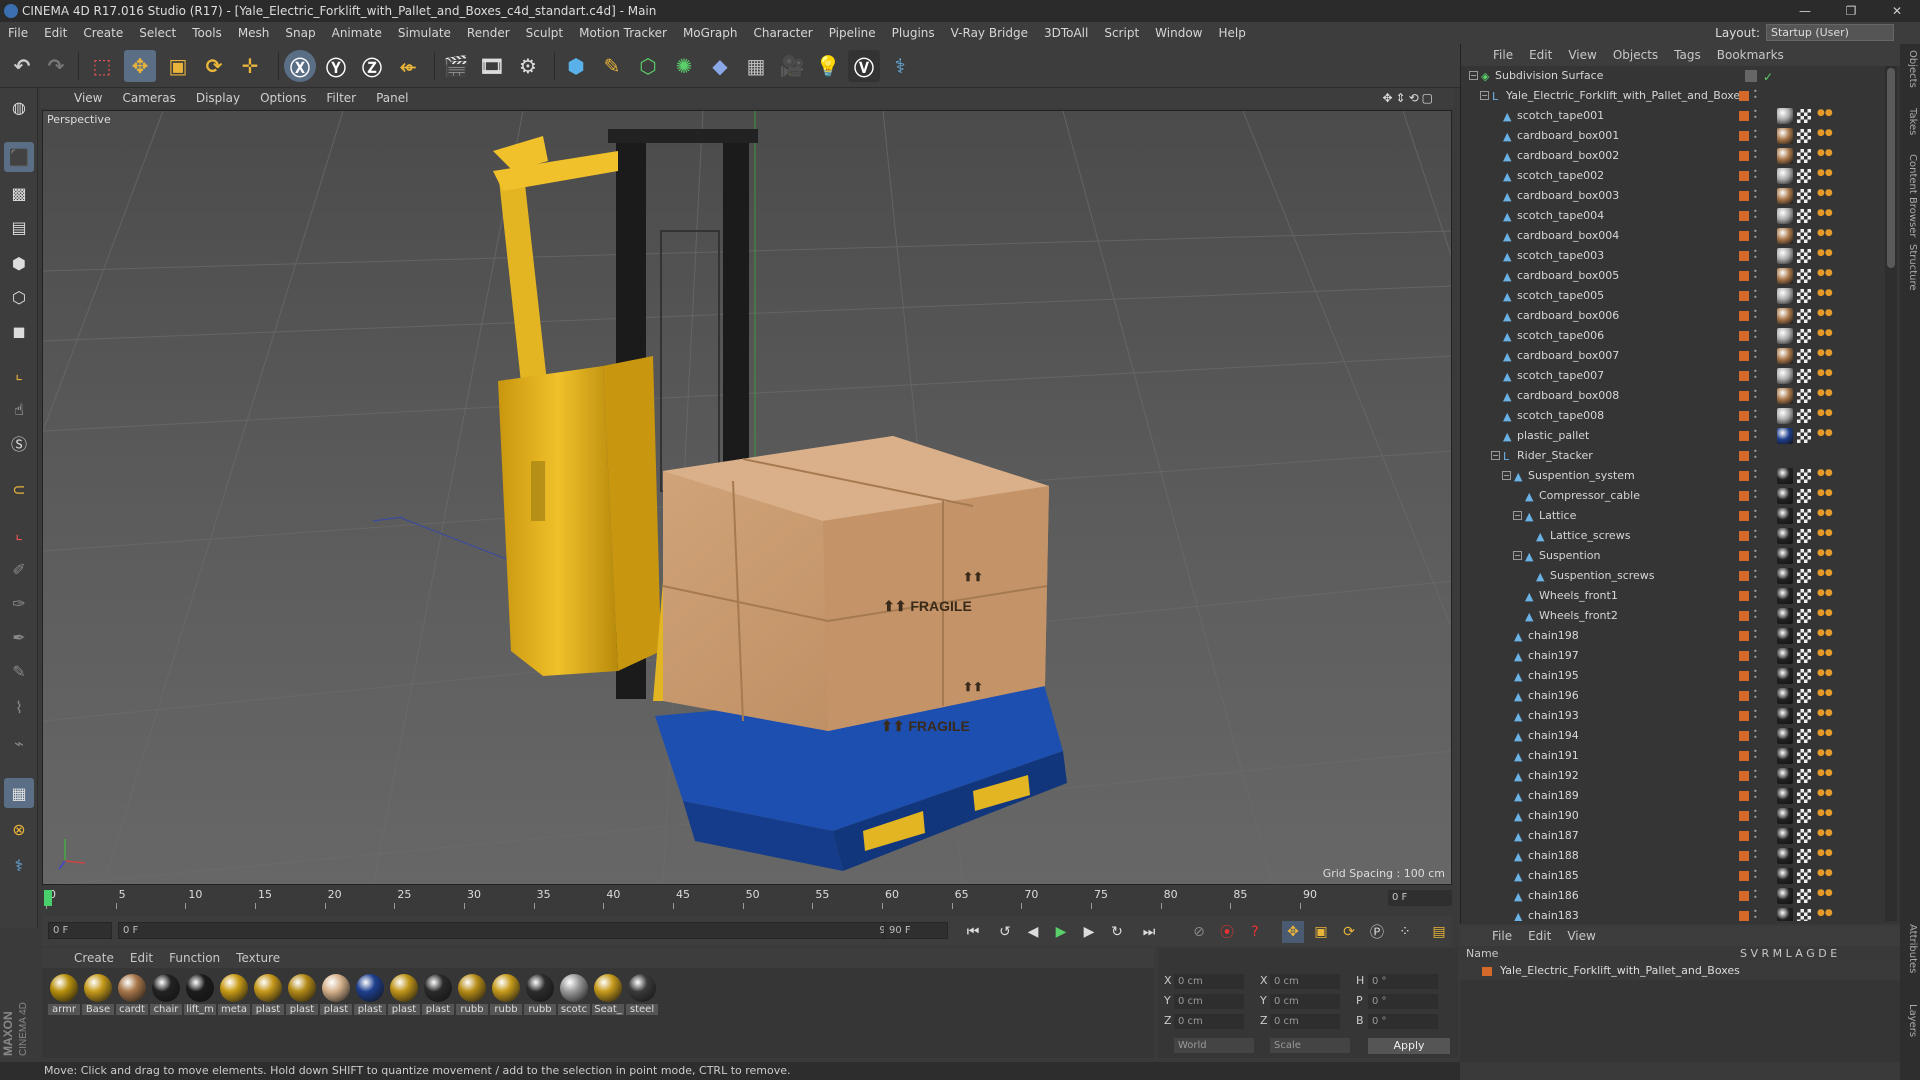  What do you see at coordinates (1673, 156) in the screenshot?
I see `object-row: ▲ cardboard_box002 • • ●●` at bounding box center [1673, 156].